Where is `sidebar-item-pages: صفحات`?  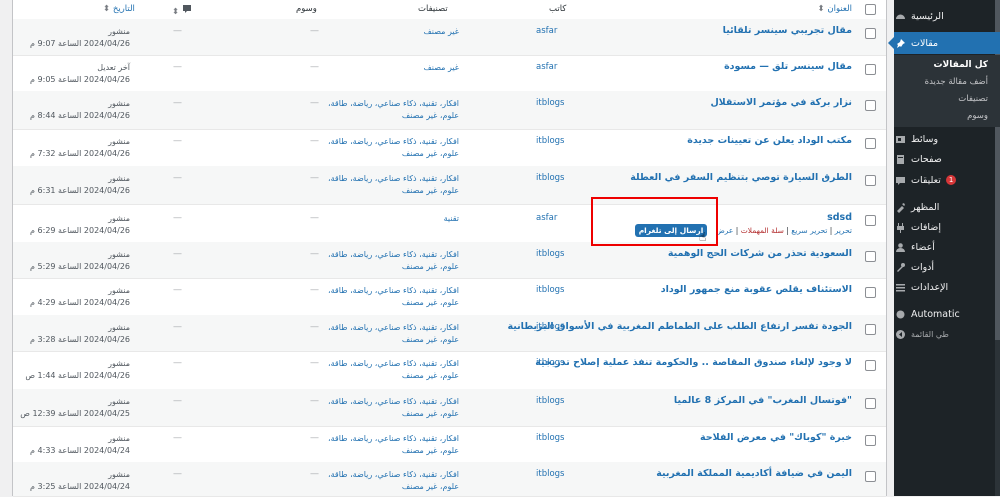
sidebar-item-pages: صفحات is located at coordinates (944, 159).